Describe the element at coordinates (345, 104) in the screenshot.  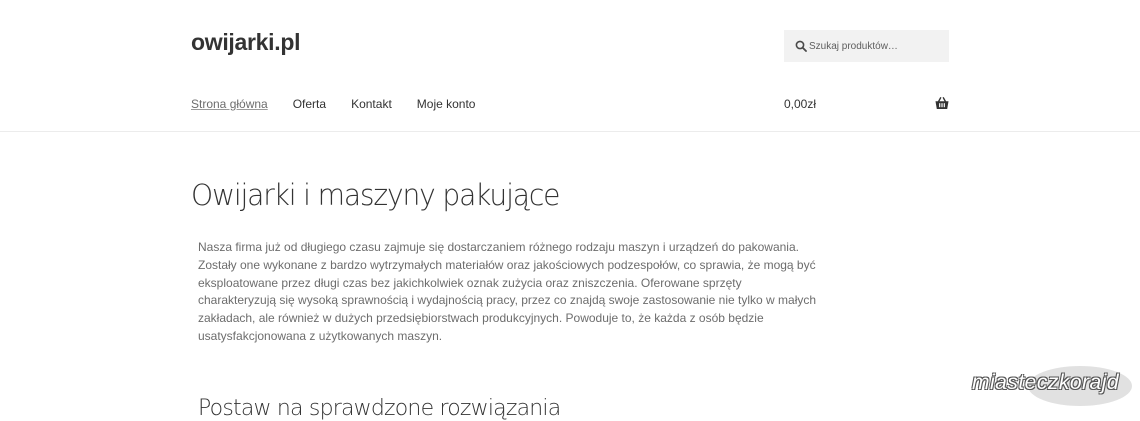
I see `primary-navigation: Strona główna Oferta Kontakt Moje konto` at that location.